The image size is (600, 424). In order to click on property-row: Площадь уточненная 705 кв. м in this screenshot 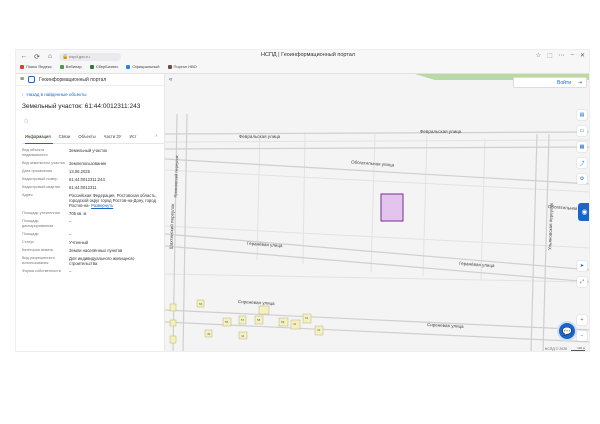, I will do `click(54, 213)`.